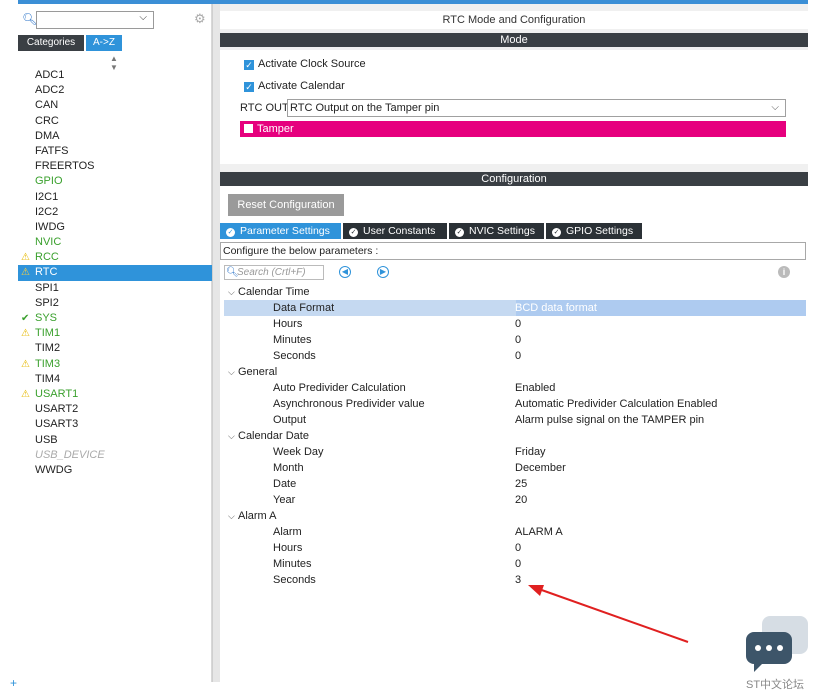 The height and width of the screenshot is (696, 824). Describe the element at coordinates (47, 196) in the screenshot. I see `peripheral-label: I2C1` at that location.